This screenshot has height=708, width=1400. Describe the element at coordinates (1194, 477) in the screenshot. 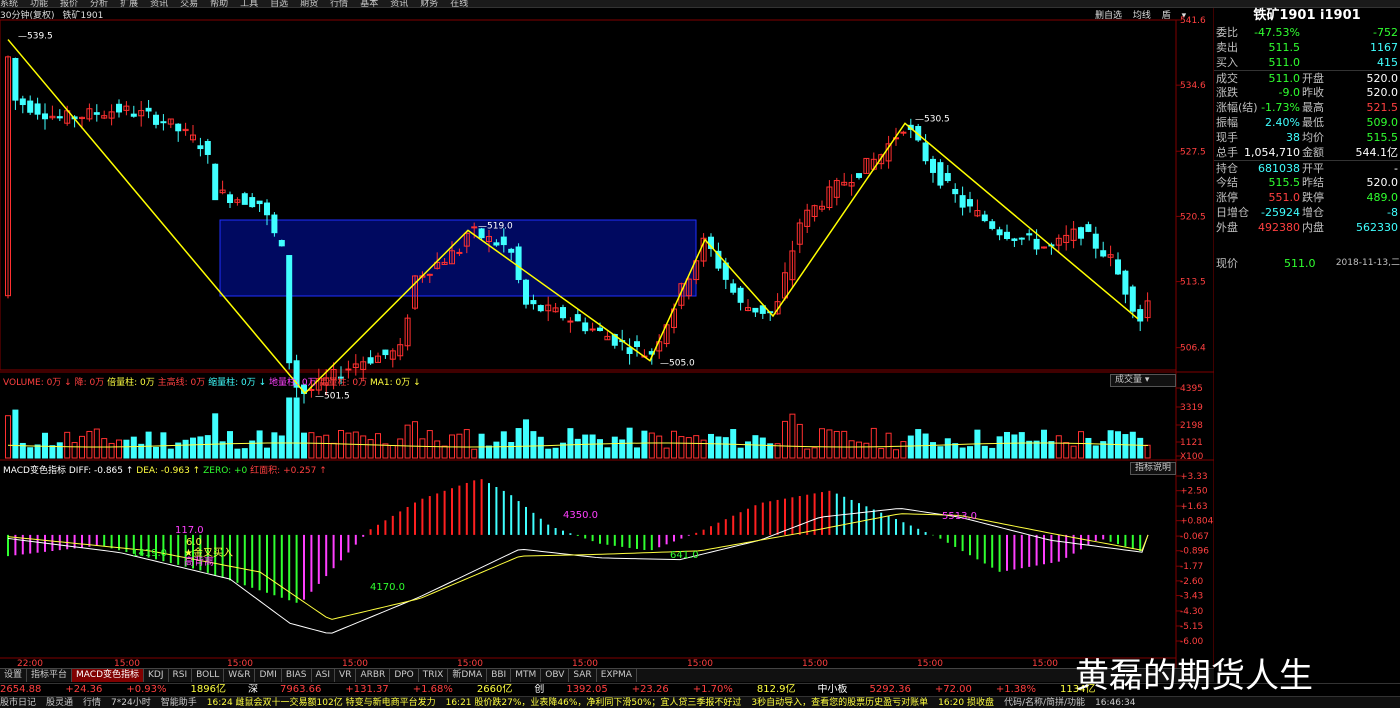

I see `macd-axis-label: +3.33` at that location.